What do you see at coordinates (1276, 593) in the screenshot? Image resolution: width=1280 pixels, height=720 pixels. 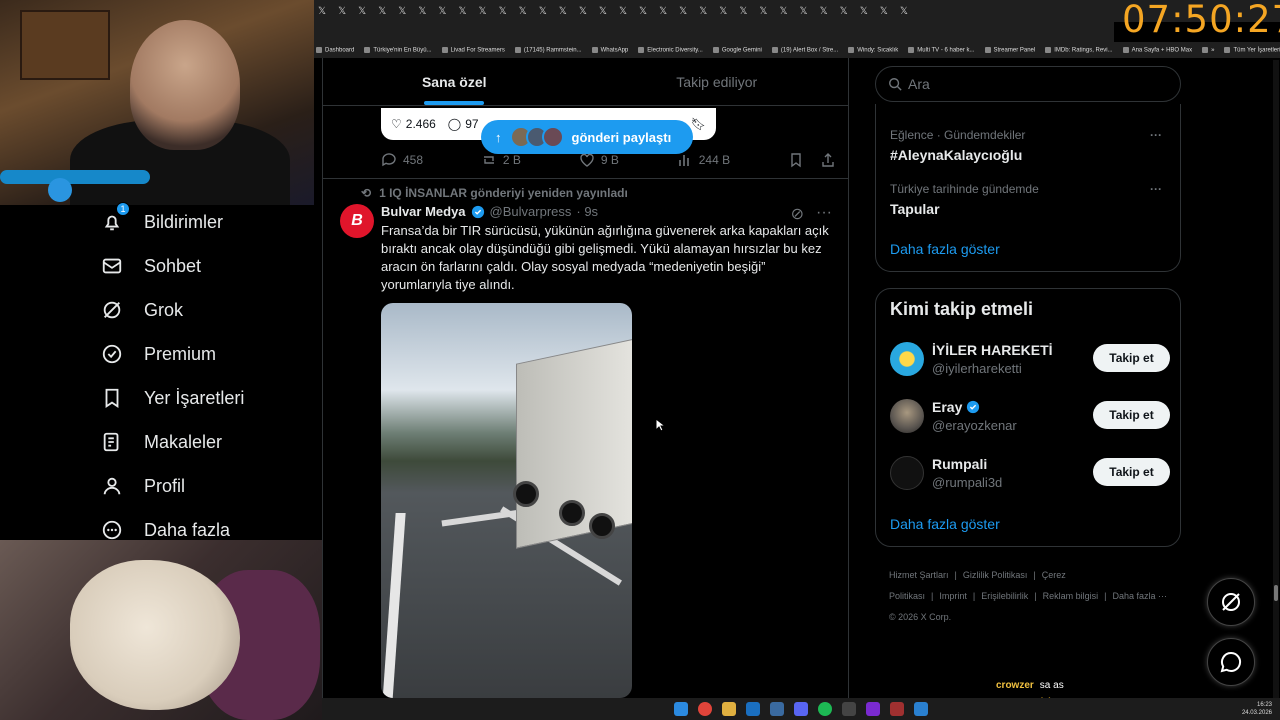 I see `scrollbar-thumb` at bounding box center [1276, 593].